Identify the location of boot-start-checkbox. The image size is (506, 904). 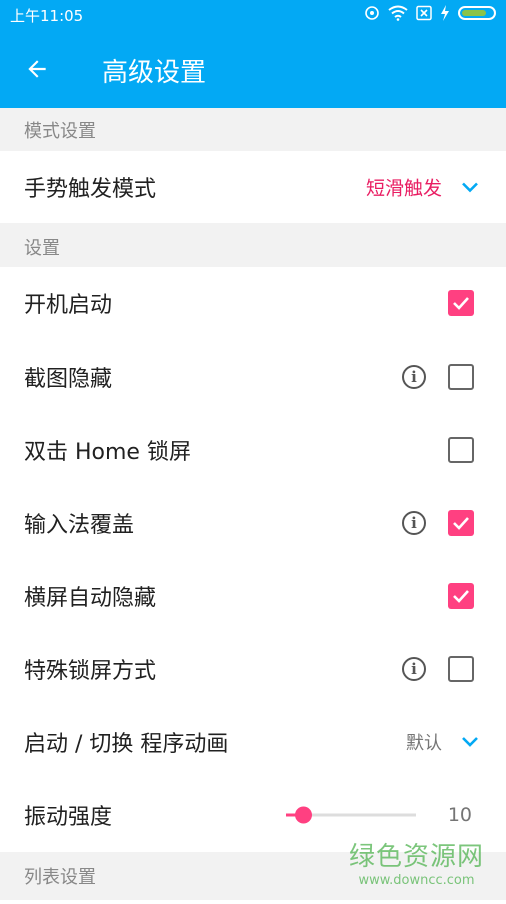
(461, 303).